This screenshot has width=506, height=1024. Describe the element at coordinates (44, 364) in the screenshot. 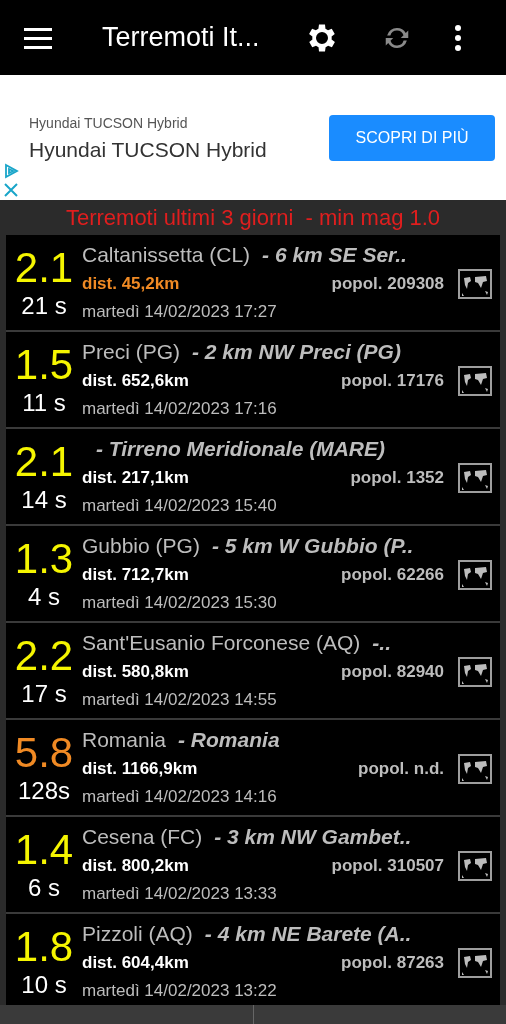

I see `magnitude: 1.5` at that location.